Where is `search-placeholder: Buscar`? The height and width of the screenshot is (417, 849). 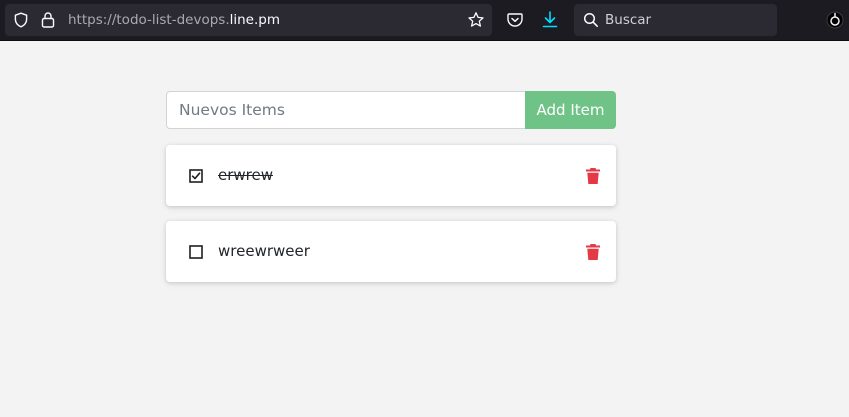 search-placeholder: Buscar is located at coordinates (628, 20).